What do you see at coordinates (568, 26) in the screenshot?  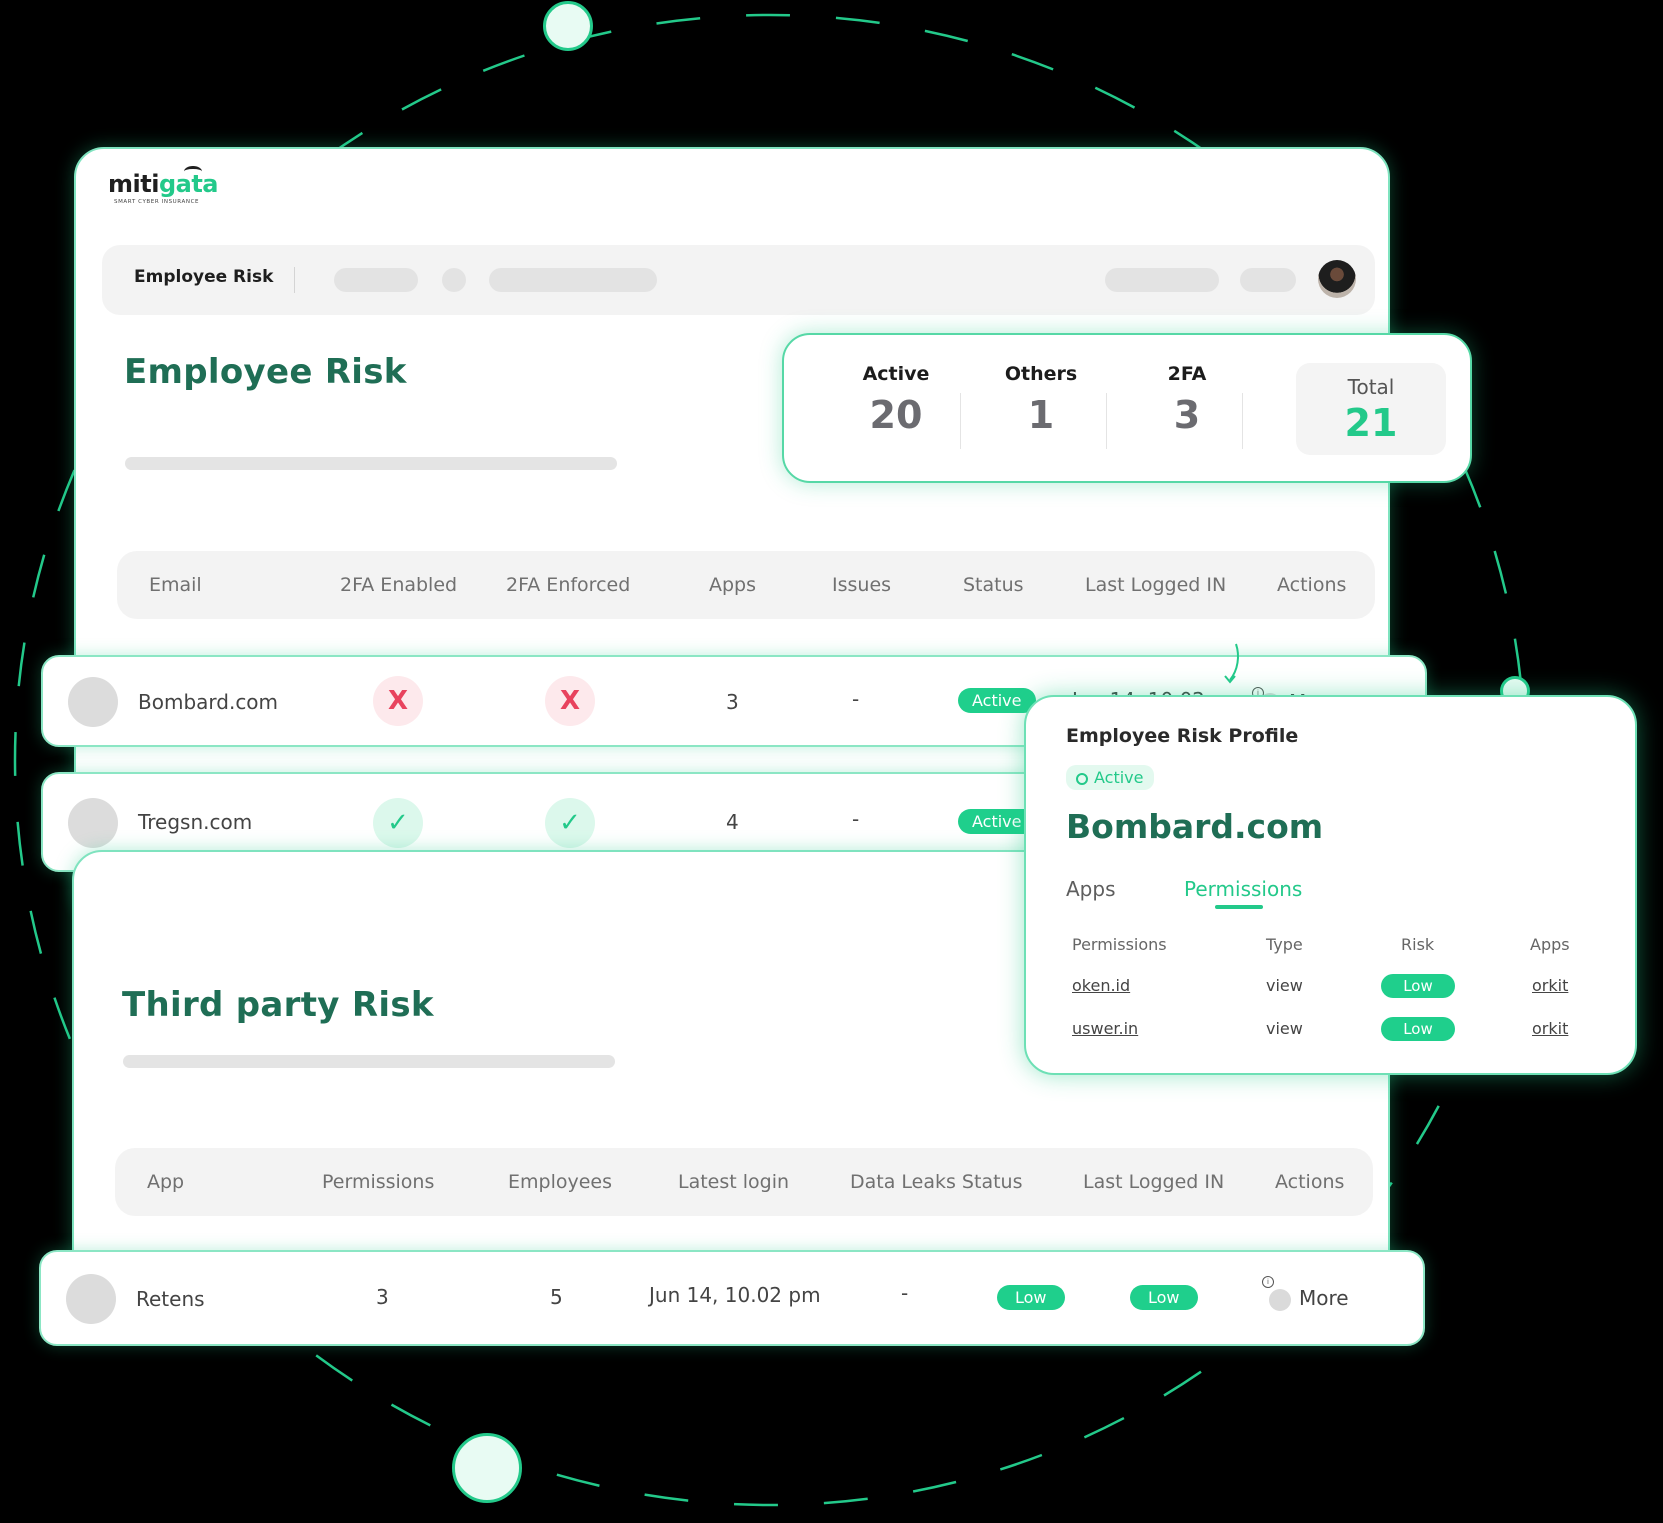 I see `orbit-node-top` at bounding box center [568, 26].